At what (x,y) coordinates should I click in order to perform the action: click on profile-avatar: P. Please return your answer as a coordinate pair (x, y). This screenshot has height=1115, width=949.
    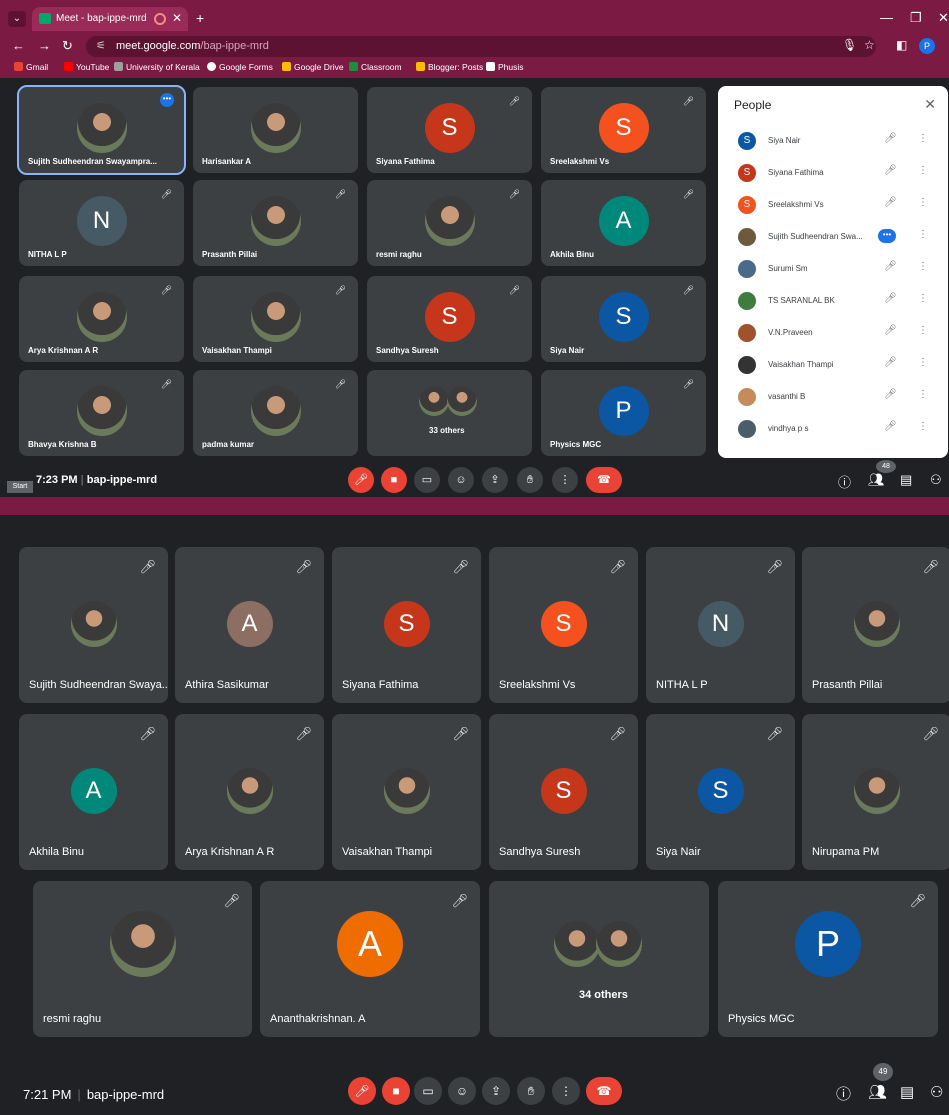
    Looking at the image, I should click on (927, 46).